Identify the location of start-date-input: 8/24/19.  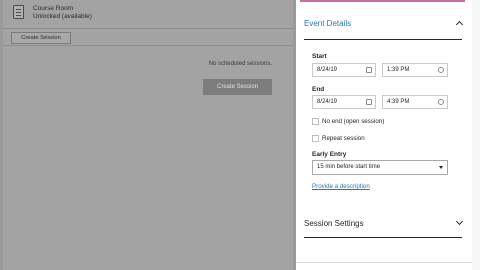
(344, 70).